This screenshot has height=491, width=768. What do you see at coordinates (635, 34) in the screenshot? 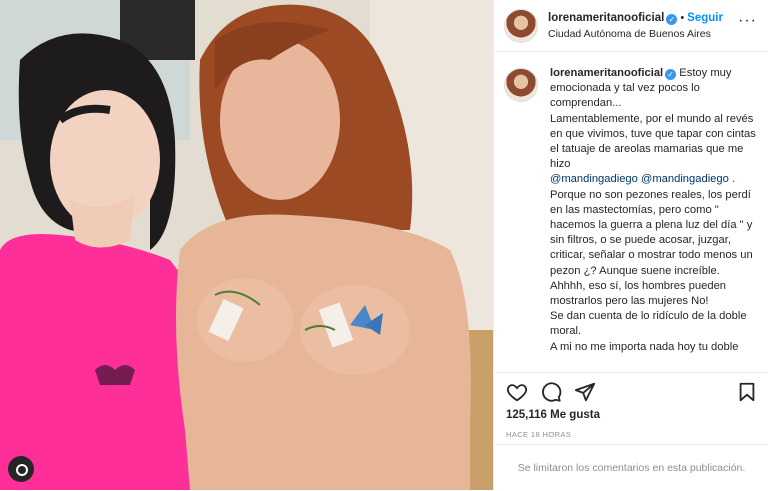
I see `location-link: Ciudad Autónoma de Buenos Aires` at bounding box center [635, 34].